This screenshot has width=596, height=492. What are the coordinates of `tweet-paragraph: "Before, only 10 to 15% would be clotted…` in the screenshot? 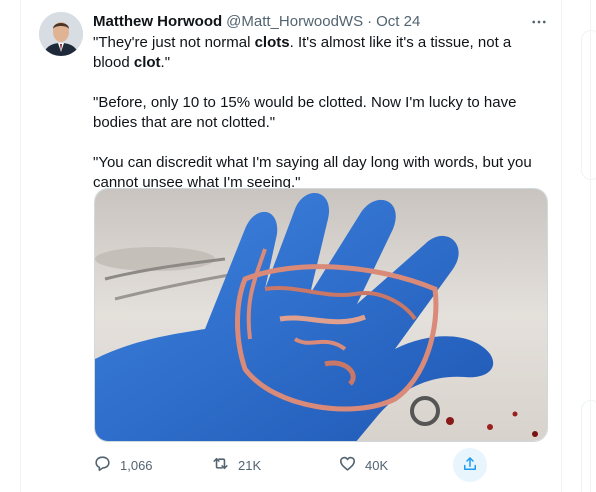 It's located at (320, 113).